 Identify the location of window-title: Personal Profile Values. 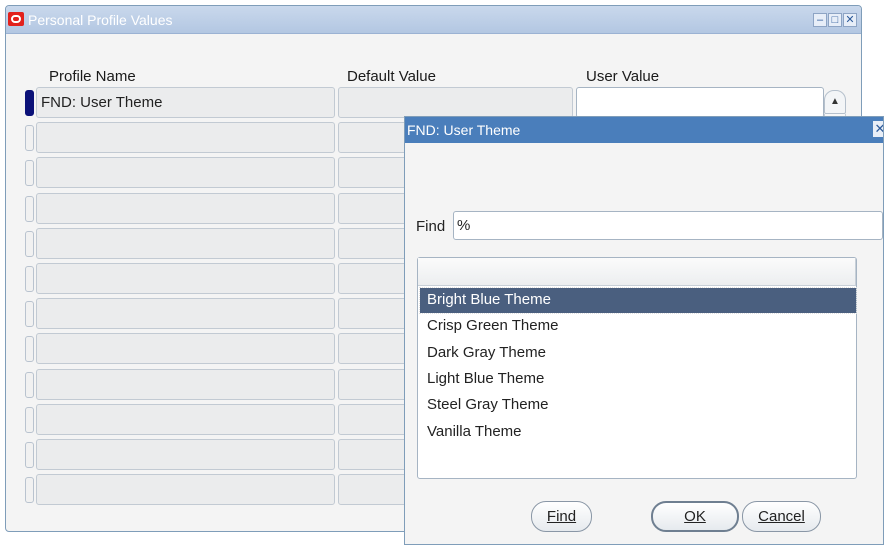
(100, 20).